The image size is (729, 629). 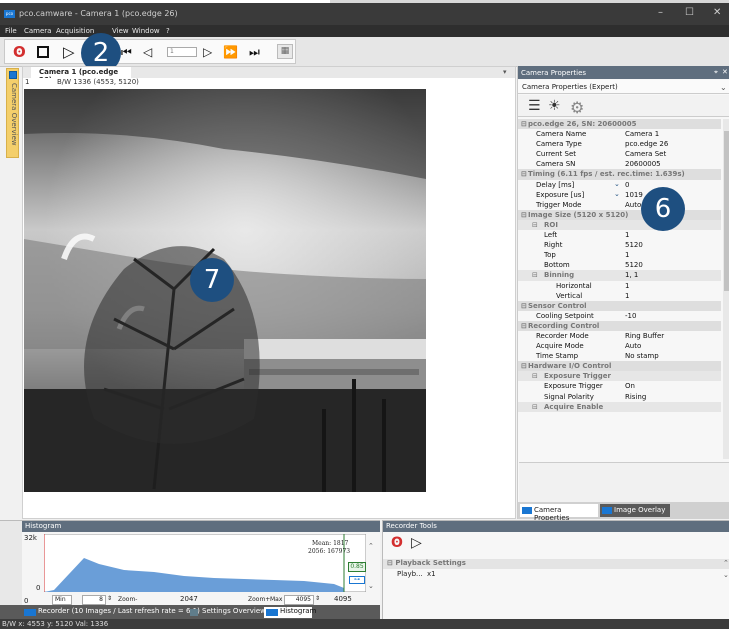 I want to click on property-value: 1, 1, so click(x=631, y=275).